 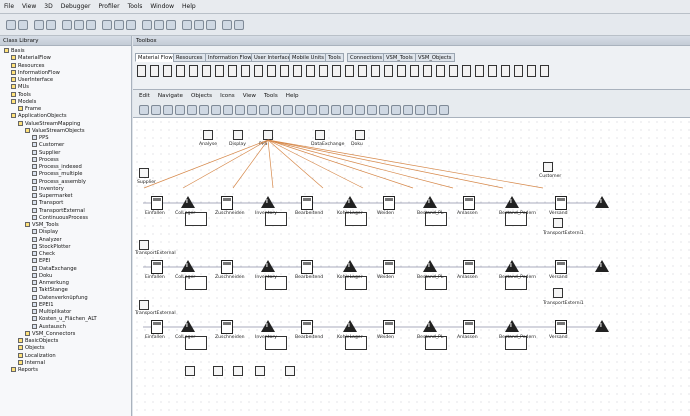 I want to click on toolbox-tab: Connections, so click(x=366, y=57).